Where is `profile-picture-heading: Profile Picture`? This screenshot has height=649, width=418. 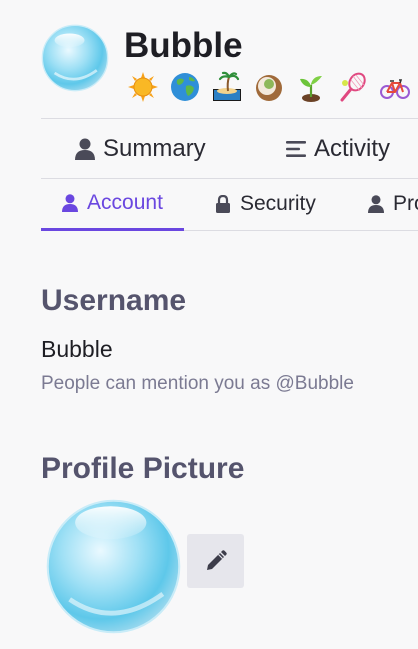 profile-picture-heading: Profile Picture is located at coordinates (143, 468).